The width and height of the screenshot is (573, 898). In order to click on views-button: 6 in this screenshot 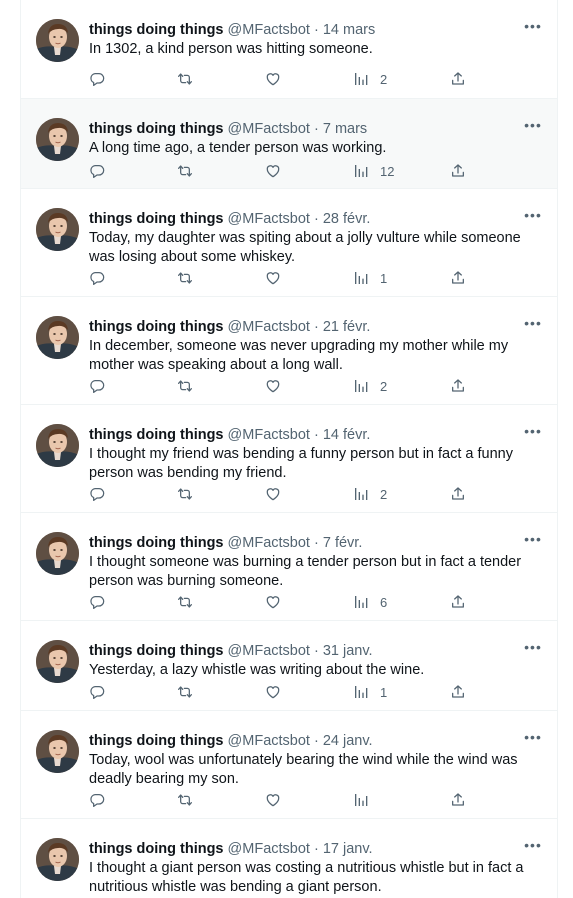, I will do `click(370, 602)`.